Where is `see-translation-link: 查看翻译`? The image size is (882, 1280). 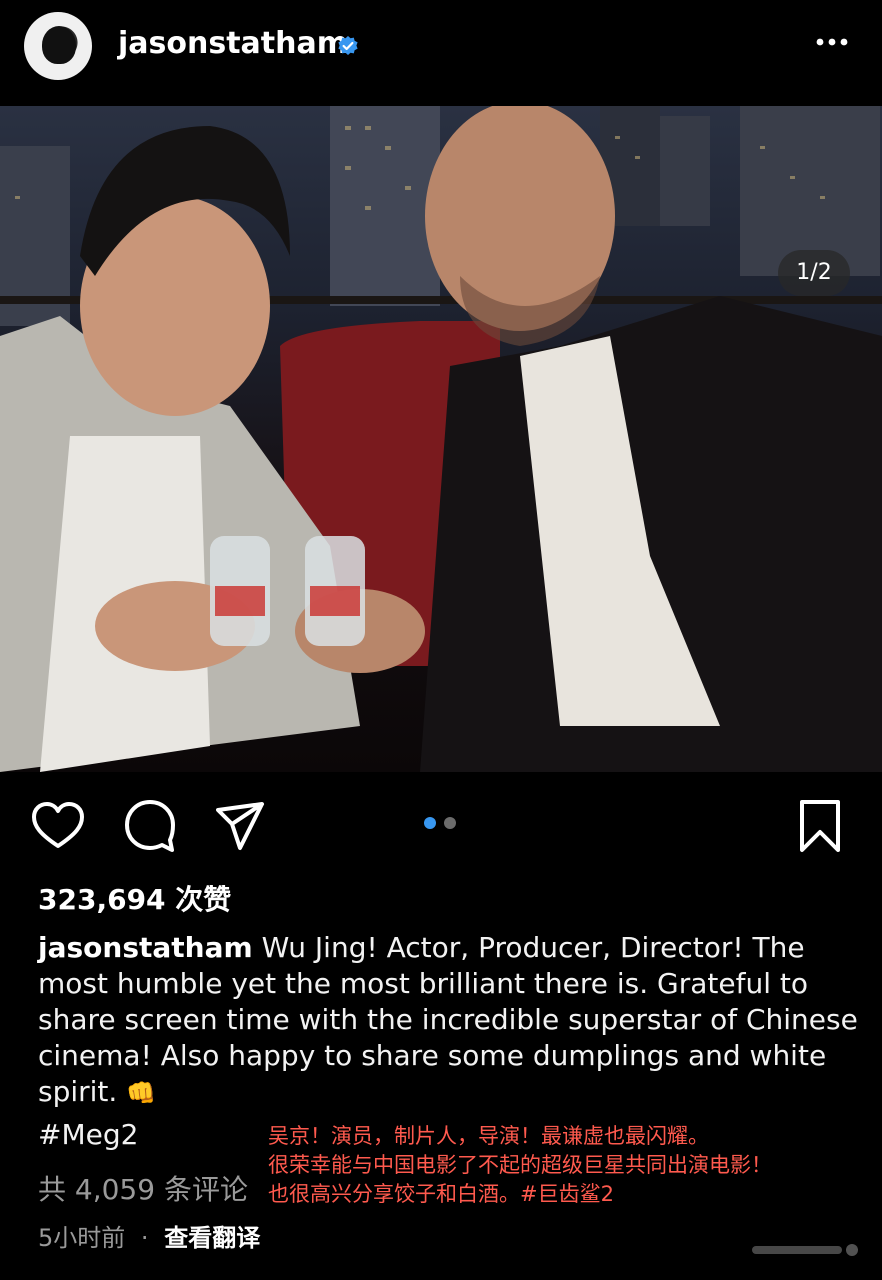
see-translation-link: 查看翻译 is located at coordinates (212, 1238).